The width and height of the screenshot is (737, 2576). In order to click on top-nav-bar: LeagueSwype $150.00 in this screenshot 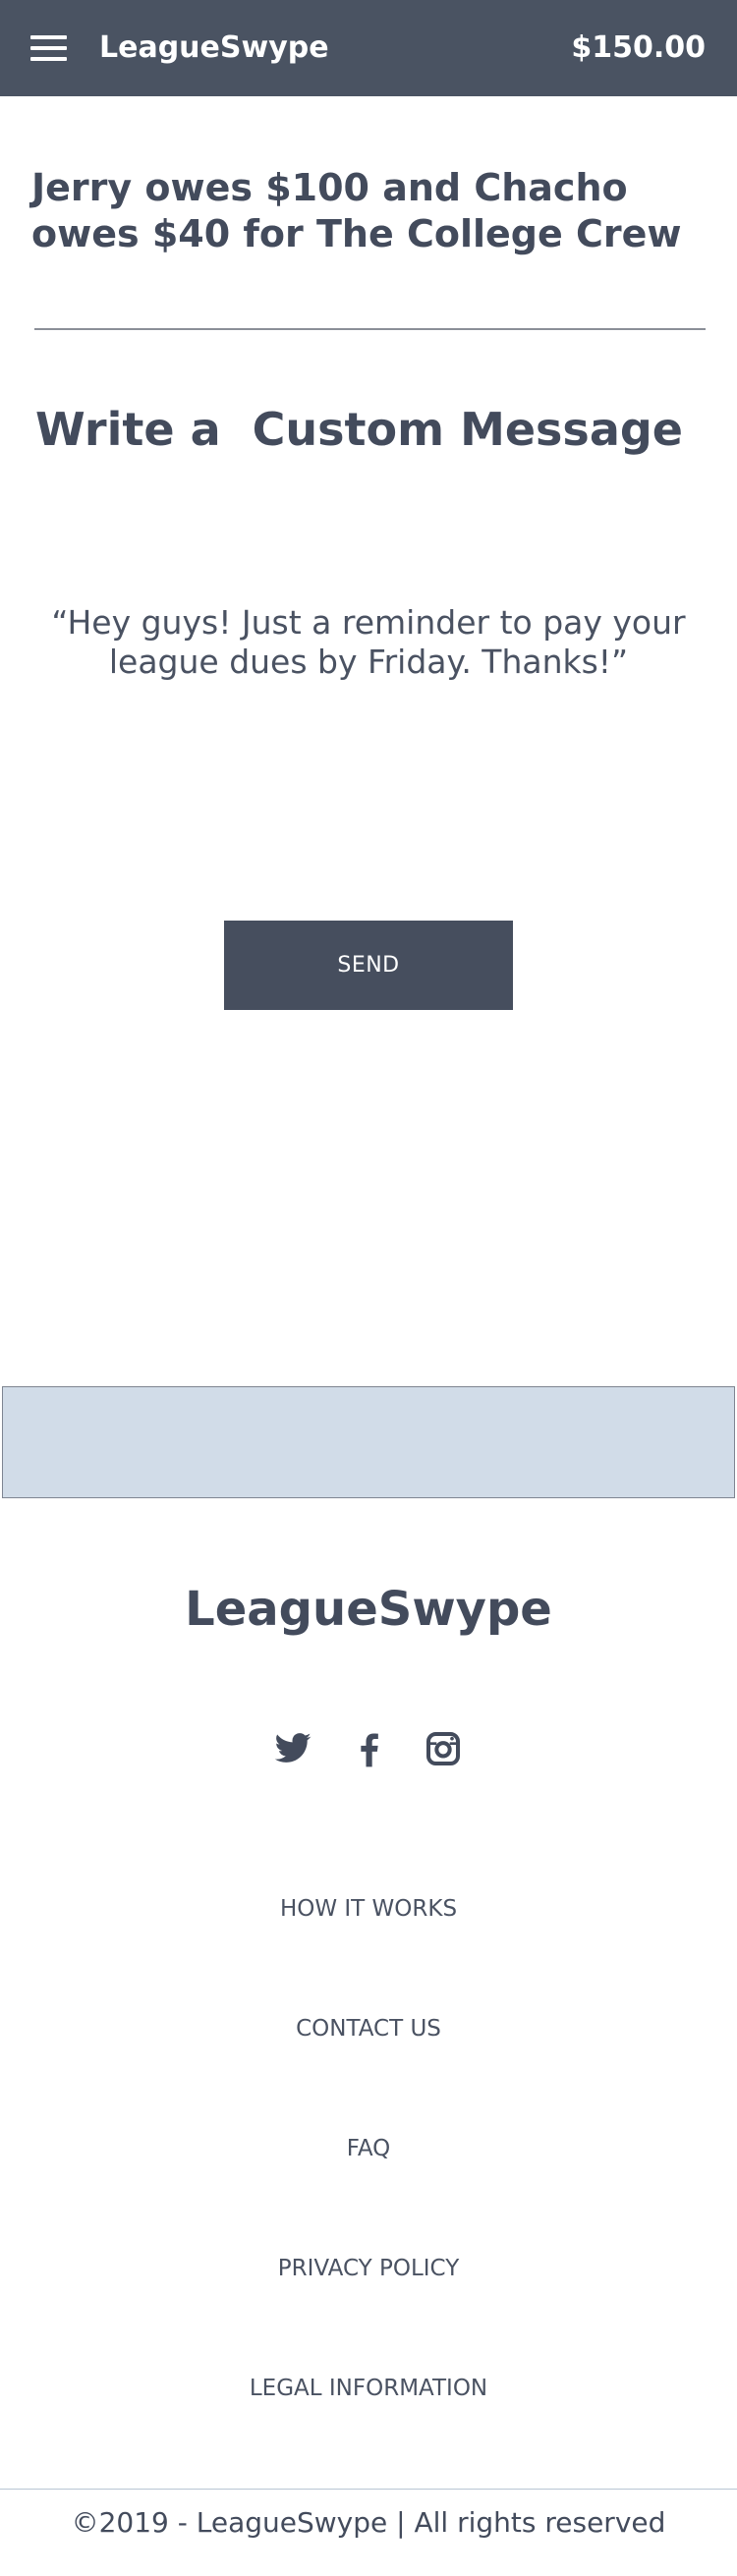, I will do `click(368, 48)`.